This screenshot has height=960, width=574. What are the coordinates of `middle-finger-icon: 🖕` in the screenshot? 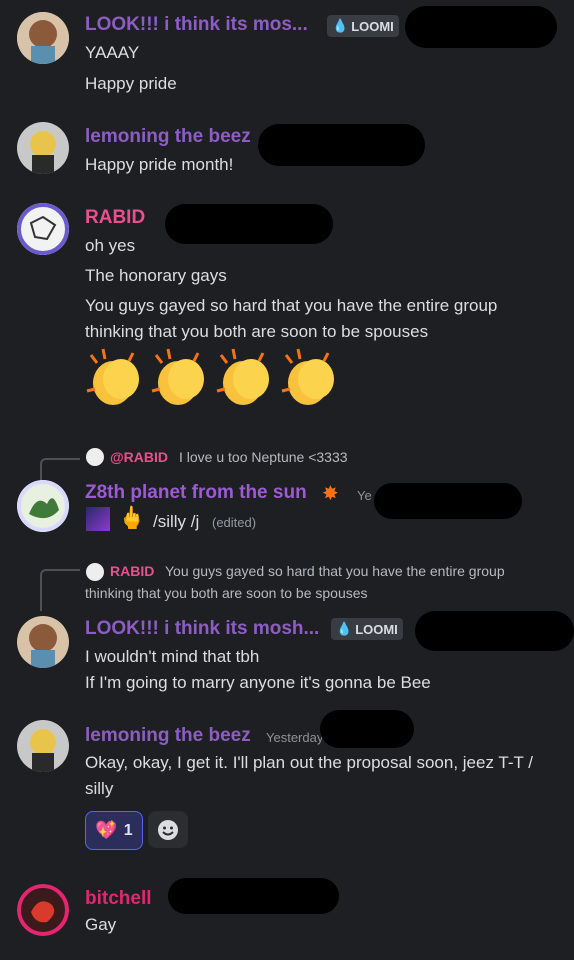 It's located at (132, 517).